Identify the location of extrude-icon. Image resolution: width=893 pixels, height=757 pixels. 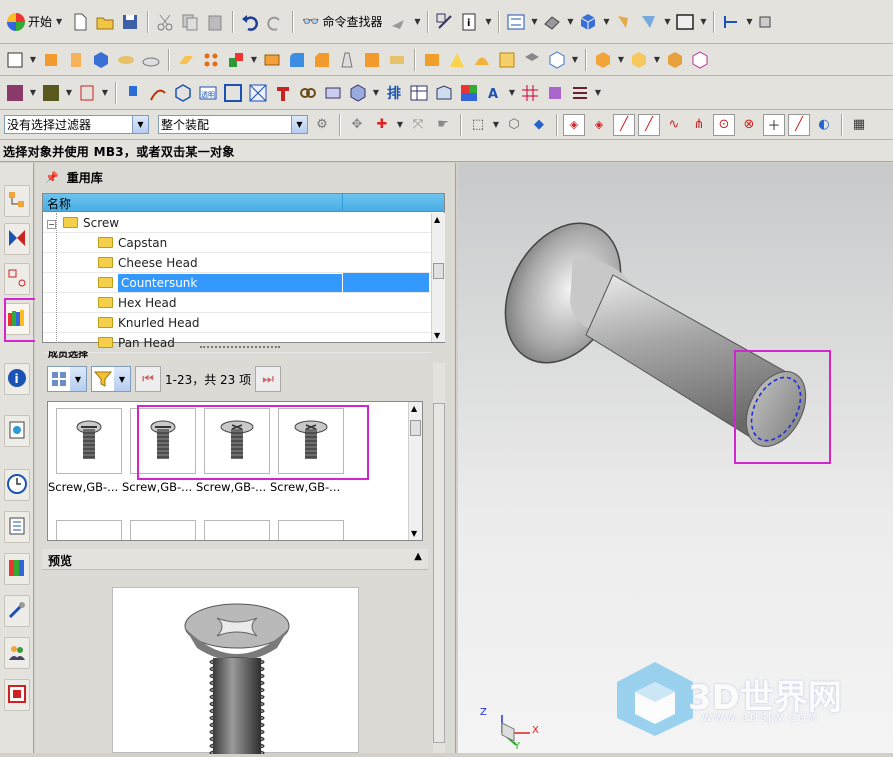
(51, 60).